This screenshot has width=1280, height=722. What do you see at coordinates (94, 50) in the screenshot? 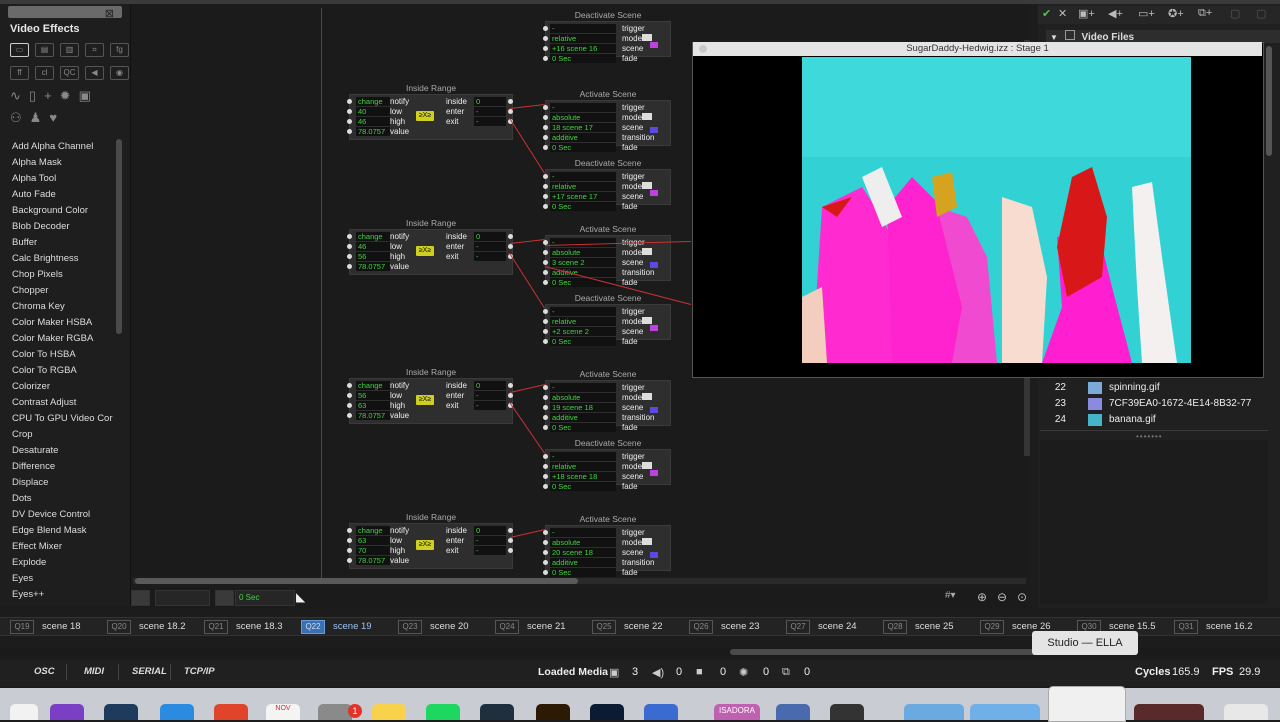
I see `tool-hash-icon: ⌗` at bounding box center [94, 50].